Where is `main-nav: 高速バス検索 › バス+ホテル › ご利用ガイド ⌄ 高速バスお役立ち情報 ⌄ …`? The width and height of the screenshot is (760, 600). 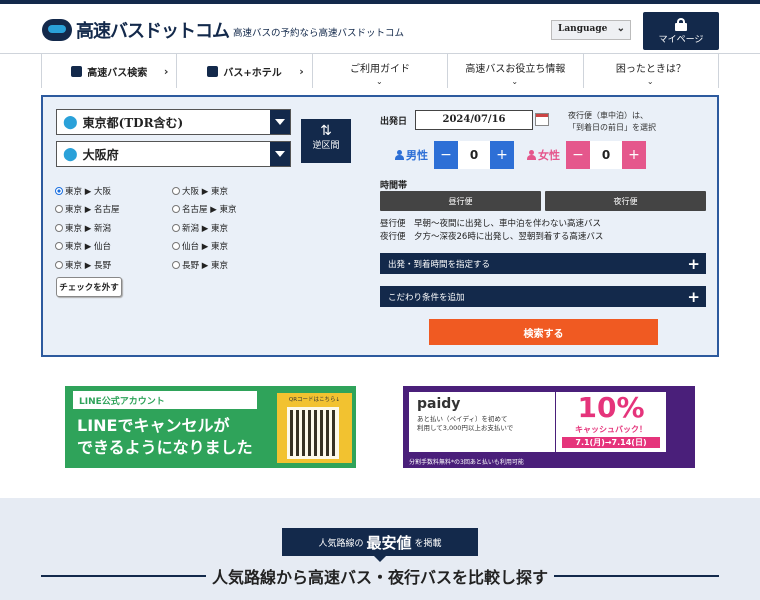 main-nav: 高速バス検索 › バス+ホテル › ご利用ガイド ⌄ 高速バスお役立ち情報 ⌄ … is located at coordinates (380, 71).